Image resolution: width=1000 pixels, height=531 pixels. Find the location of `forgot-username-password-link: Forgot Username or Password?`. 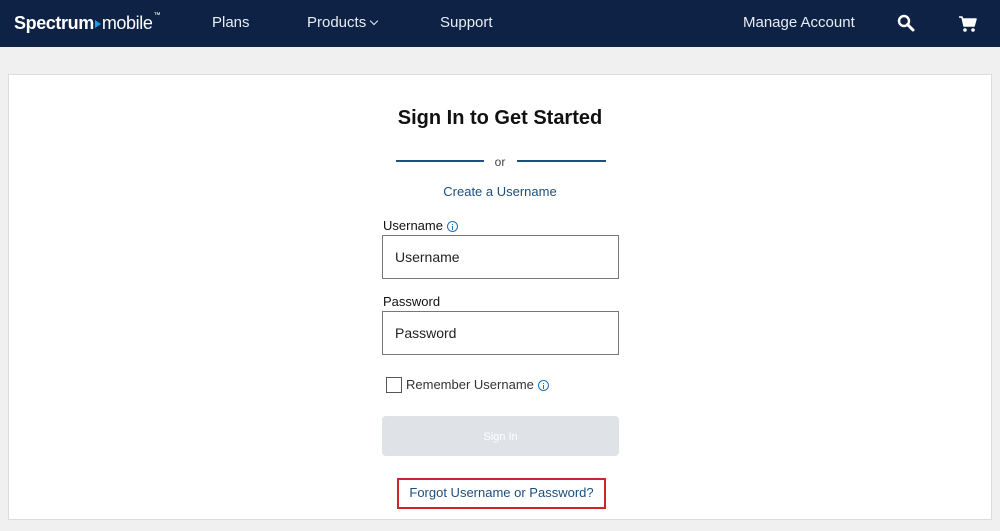

forgot-username-password-link: Forgot Username or Password? is located at coordinates (501, 493).